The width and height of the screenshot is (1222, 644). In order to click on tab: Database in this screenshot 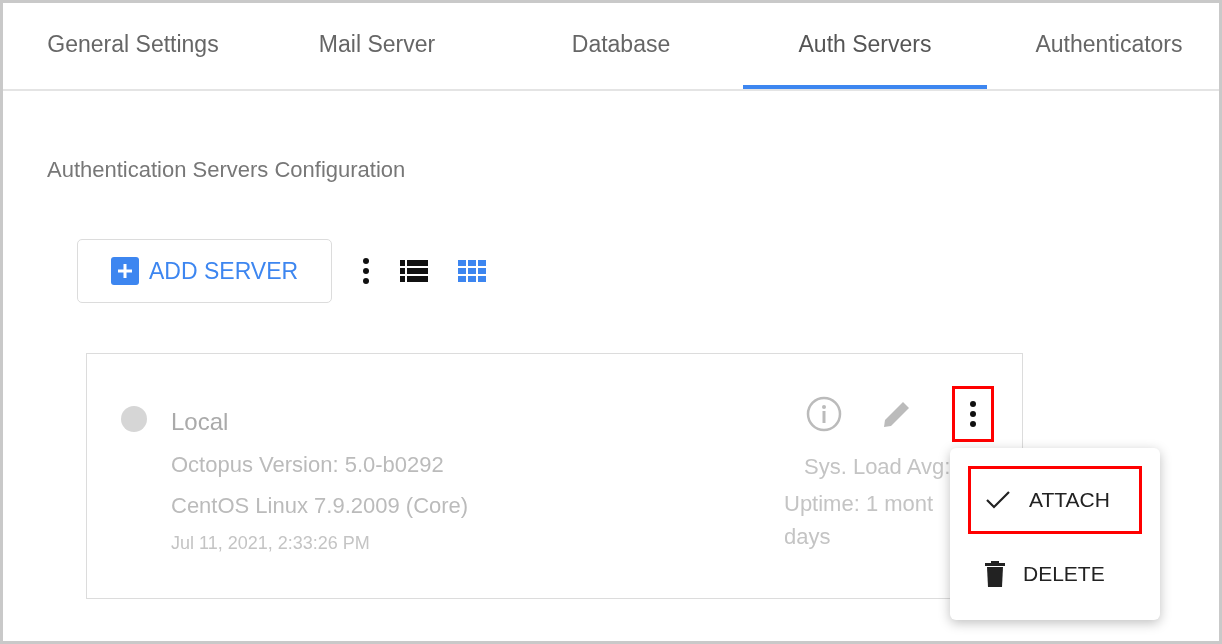, I will do `click(621, 46)`.